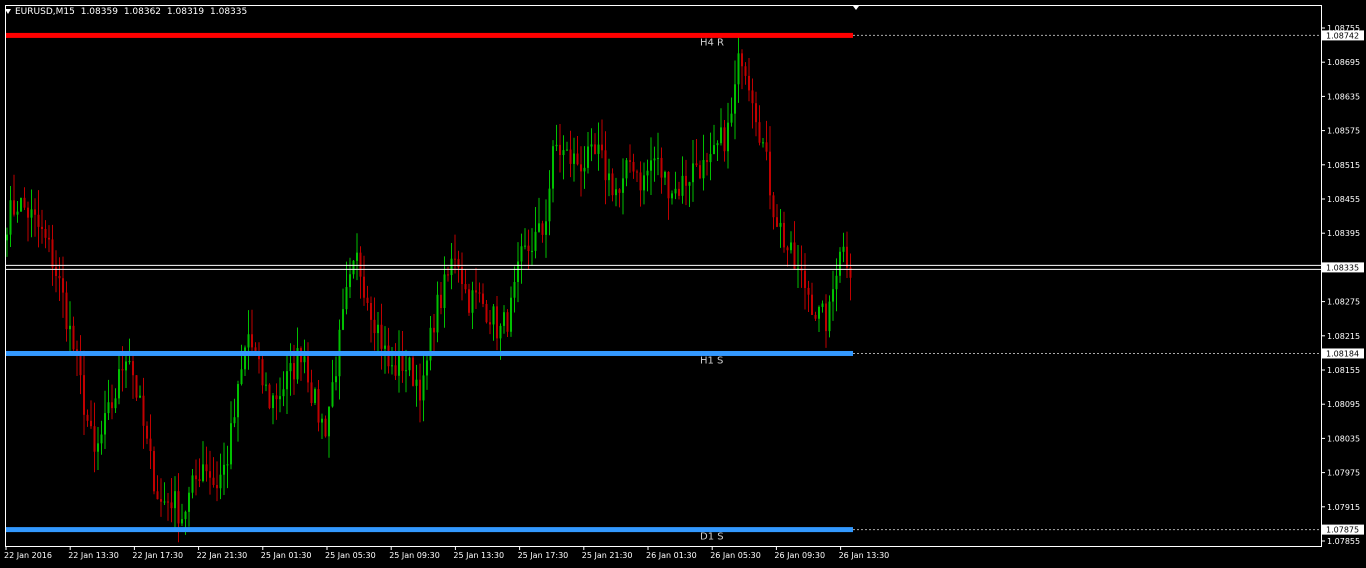 This screenshot has width=1366, height=568. I want to click on x-tick-label: 26 Jan 01:30, so click(671, 555).